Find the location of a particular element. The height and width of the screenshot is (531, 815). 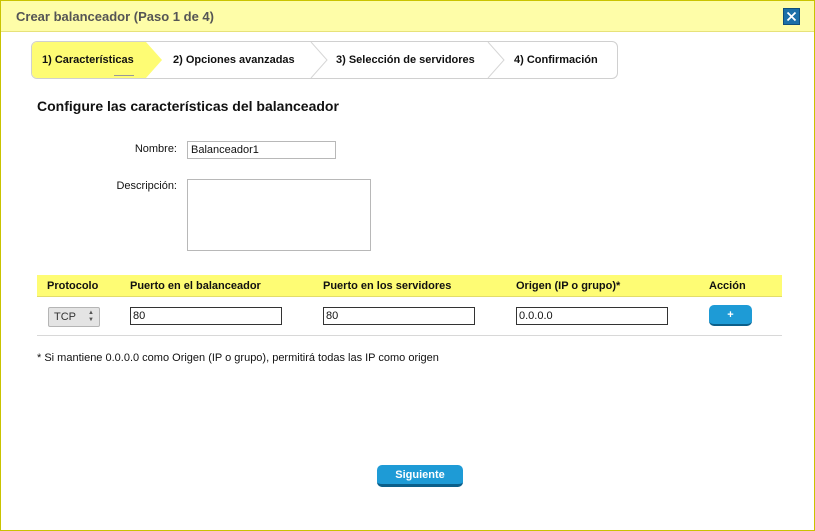

column-server-port: Puerto en los servidores is located at coordinates (387, 286).